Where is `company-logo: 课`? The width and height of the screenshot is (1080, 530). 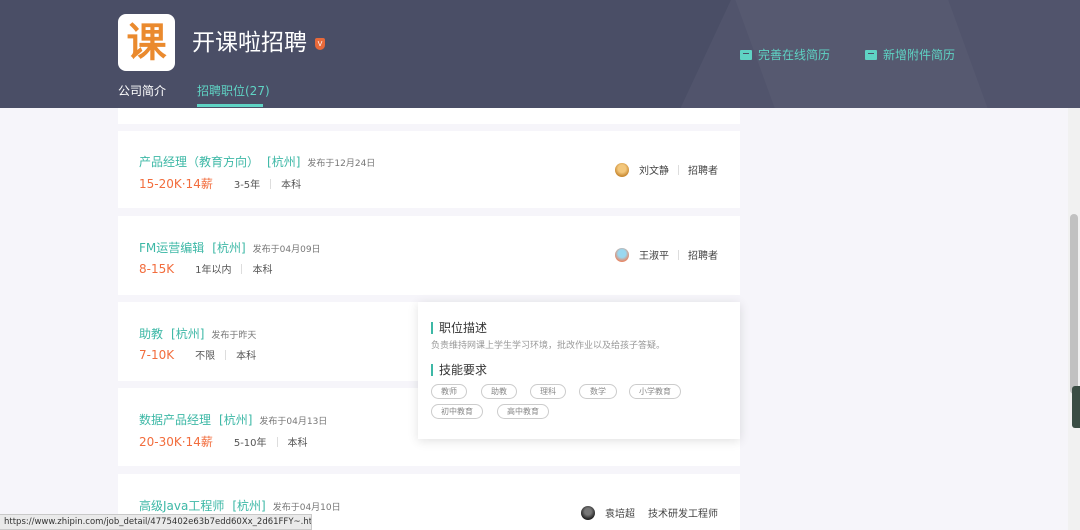 company-logo: 课 is located at coordinates (146, 42).